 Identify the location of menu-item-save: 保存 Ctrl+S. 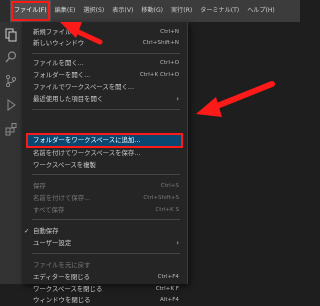
(104, 186).